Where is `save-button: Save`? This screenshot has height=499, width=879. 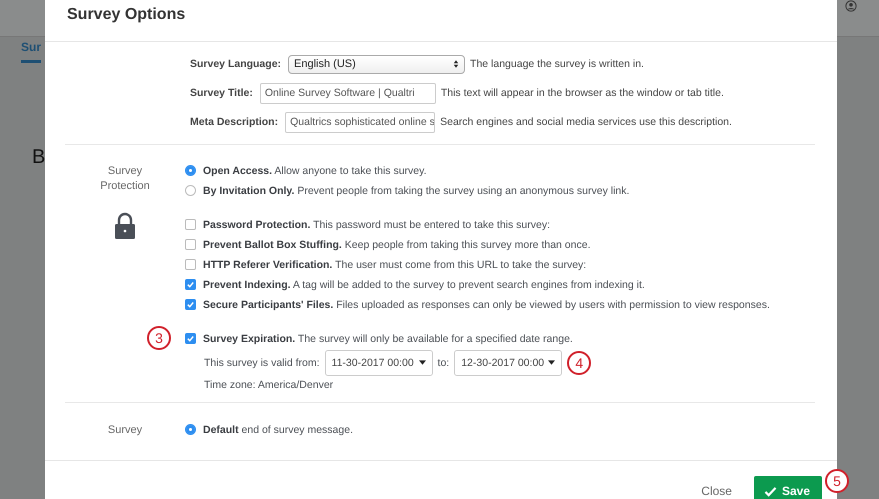
save-button: Save is located at coordinates (788, 487).